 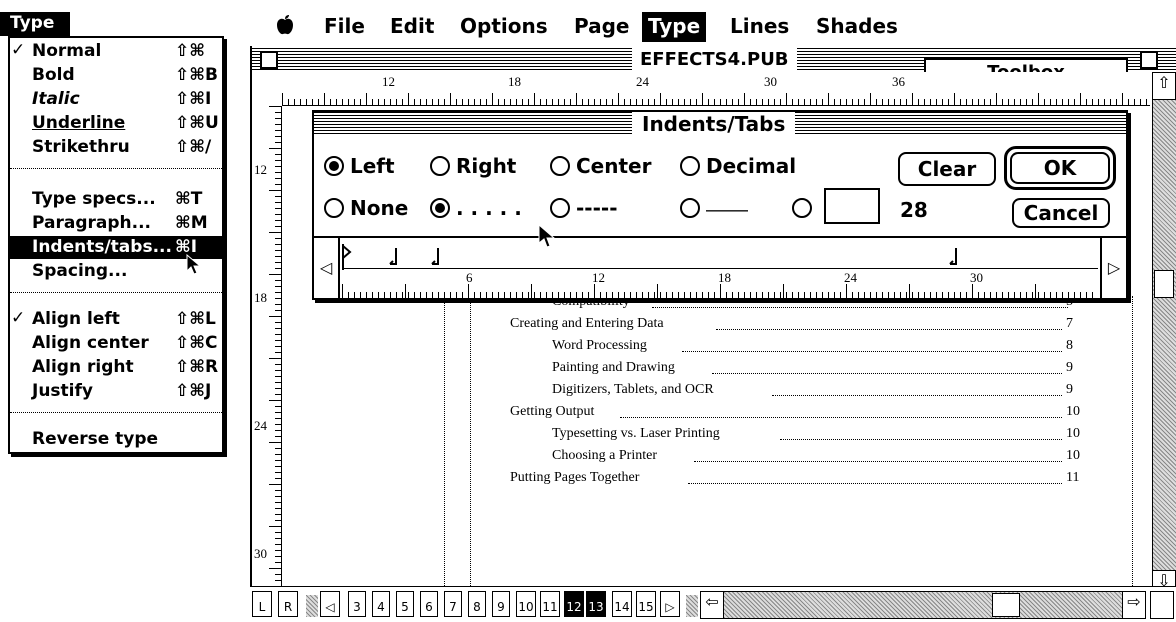 I want to click on page-icon-3: 3, so click(x=357, y=604).